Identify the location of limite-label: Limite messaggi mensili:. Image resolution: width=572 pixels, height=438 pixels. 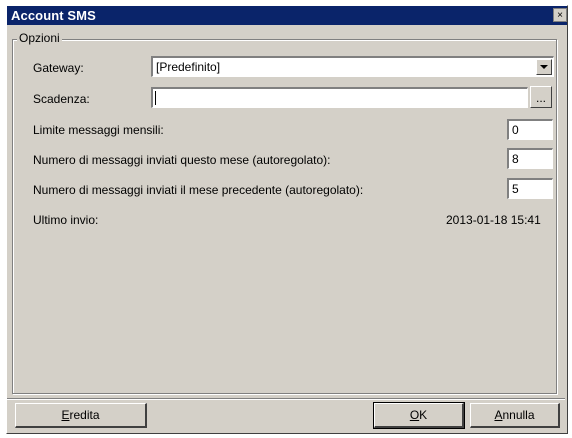
(98, 130).